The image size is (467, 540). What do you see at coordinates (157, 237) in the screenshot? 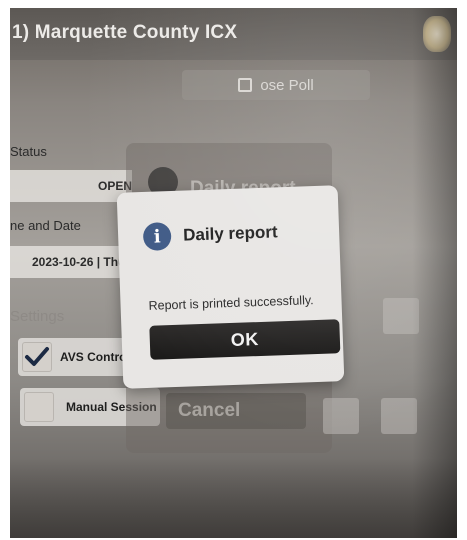
I see `info-icon: i` at bounding box center [157, 237].